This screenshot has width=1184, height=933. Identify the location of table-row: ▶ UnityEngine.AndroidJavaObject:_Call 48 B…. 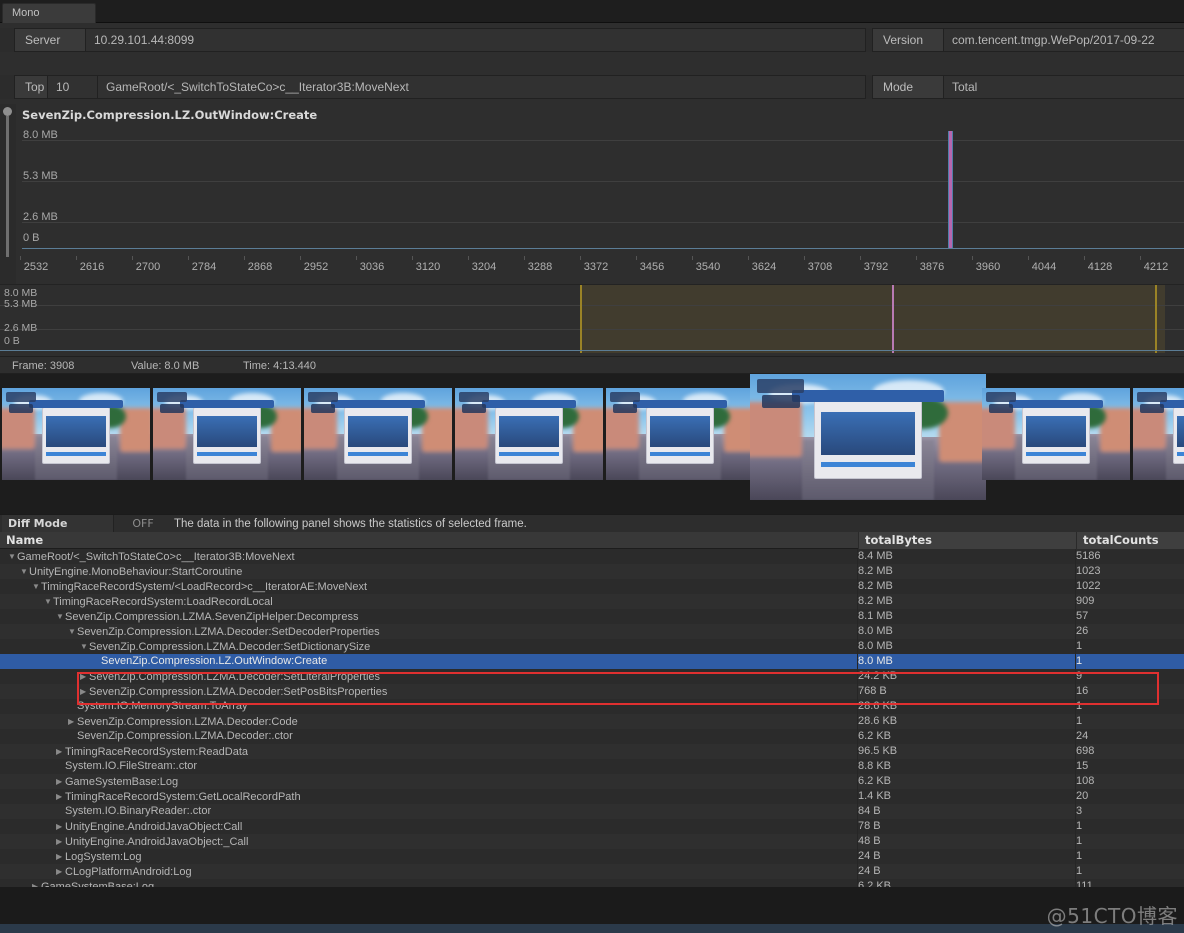
(592, 841).